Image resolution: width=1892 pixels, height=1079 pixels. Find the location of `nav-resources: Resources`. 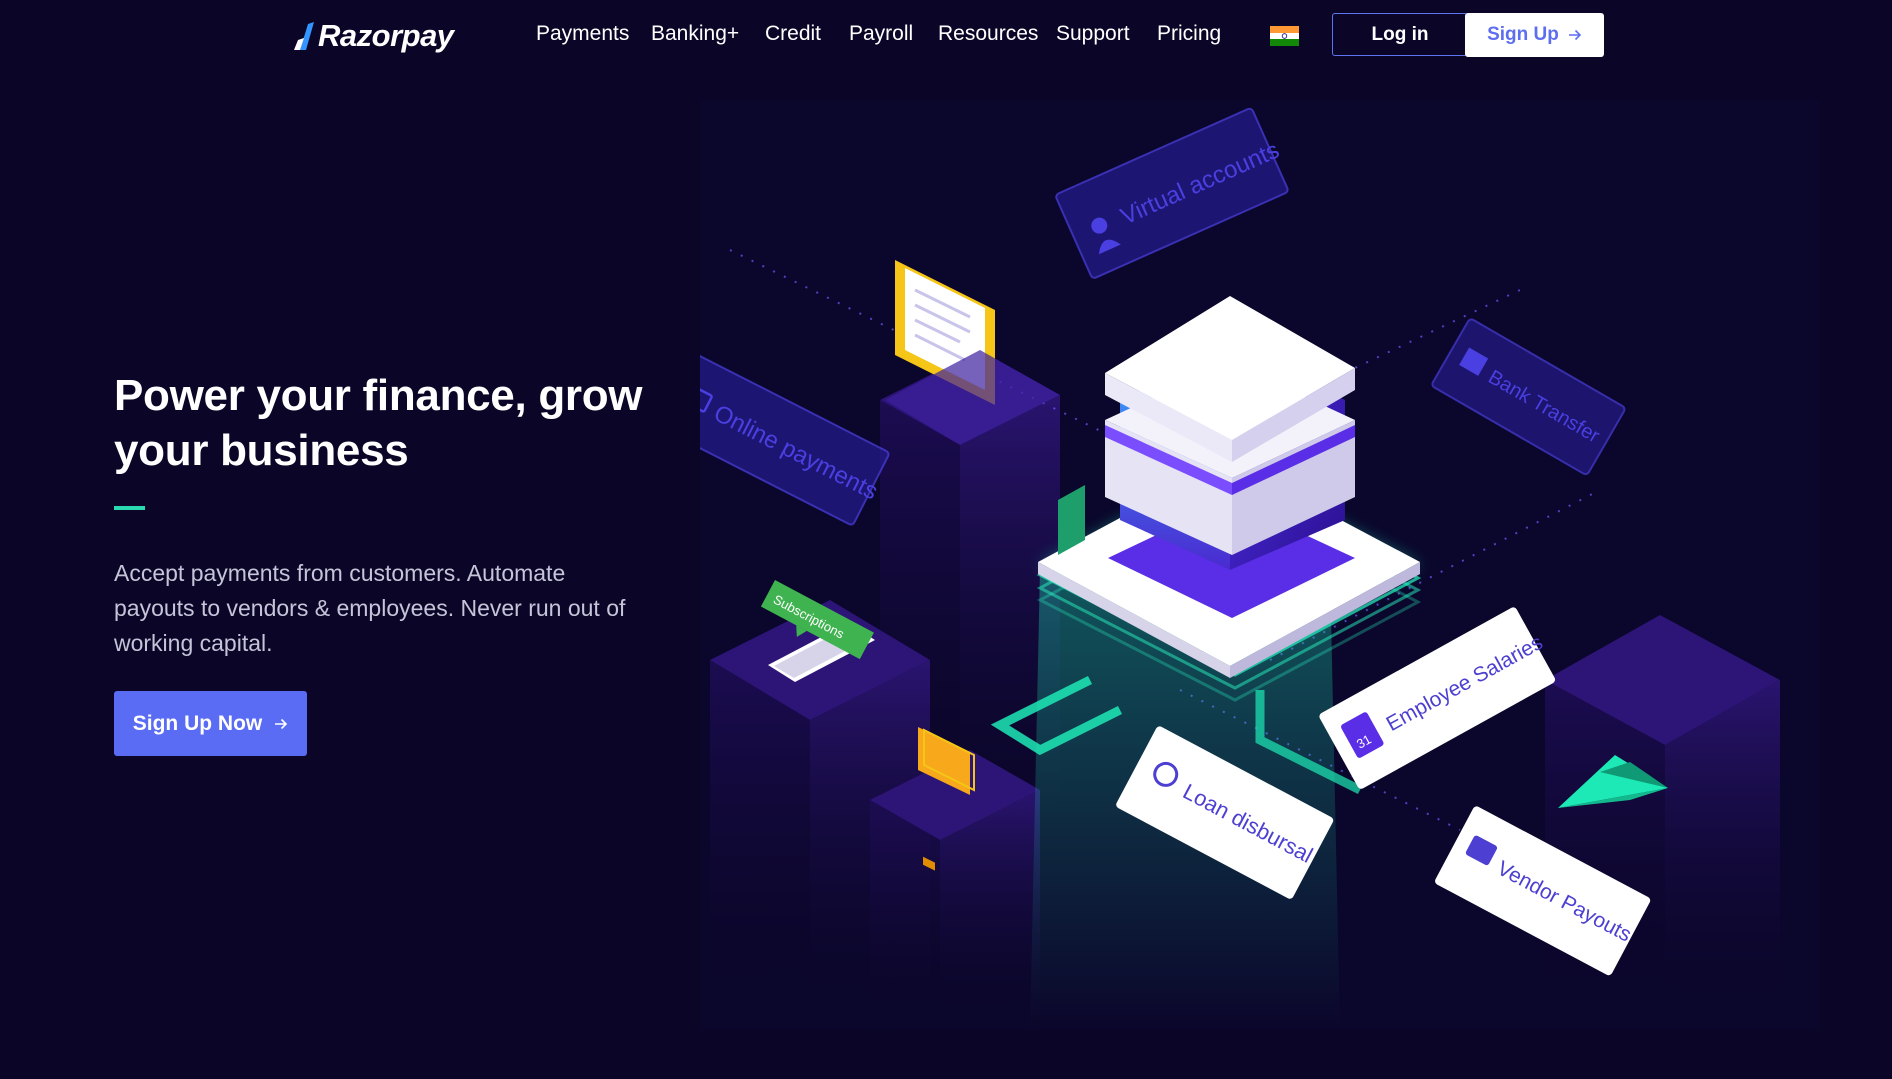

nav-resources: Resources is located at coordinates (988, 34).